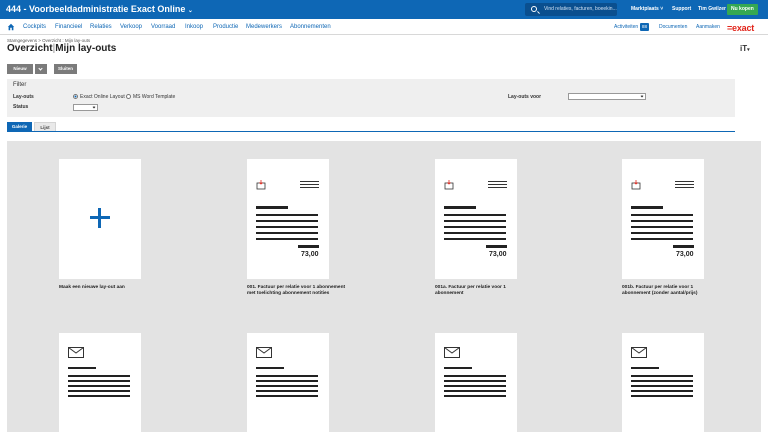 Image resolution: width=768 pixels, height=432 pixels. I want to click on nav-cockpits: Cockpits, so click(34, 27).